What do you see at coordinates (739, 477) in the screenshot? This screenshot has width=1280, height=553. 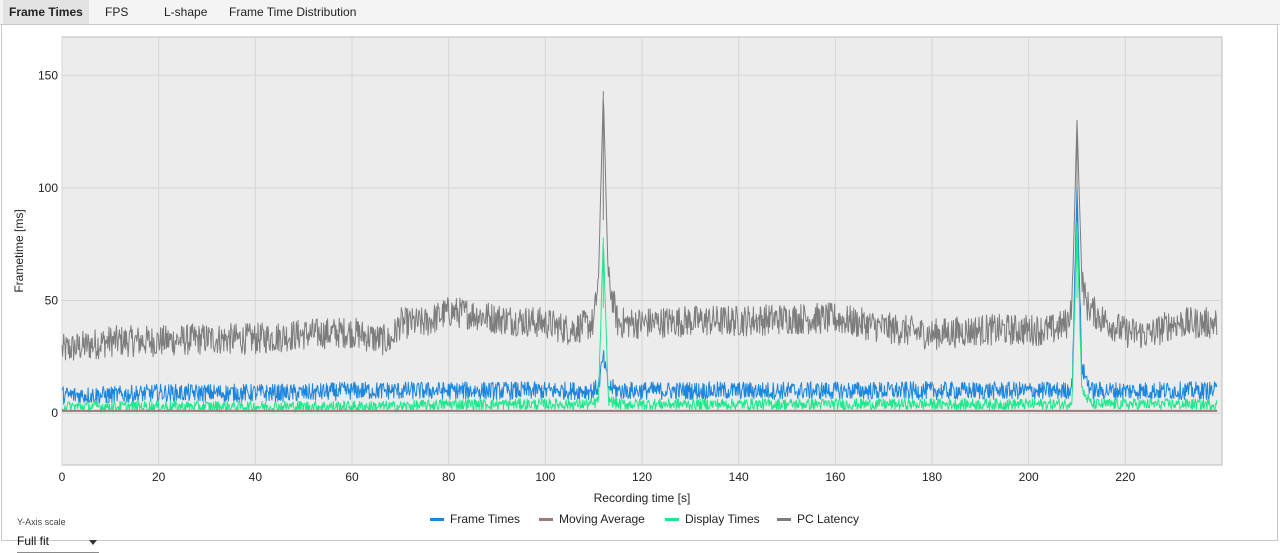 I see `x-tick-label: 140` at bounding box center [739, 477].